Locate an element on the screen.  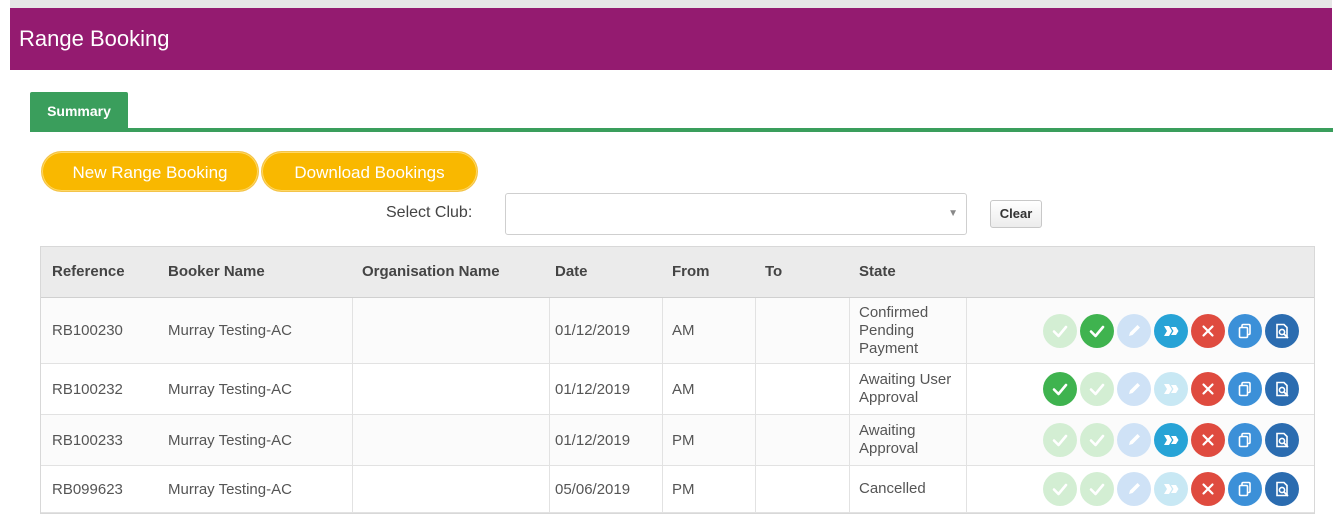
cell-date: 05/06/2019 is located at coordinates (592, 489).